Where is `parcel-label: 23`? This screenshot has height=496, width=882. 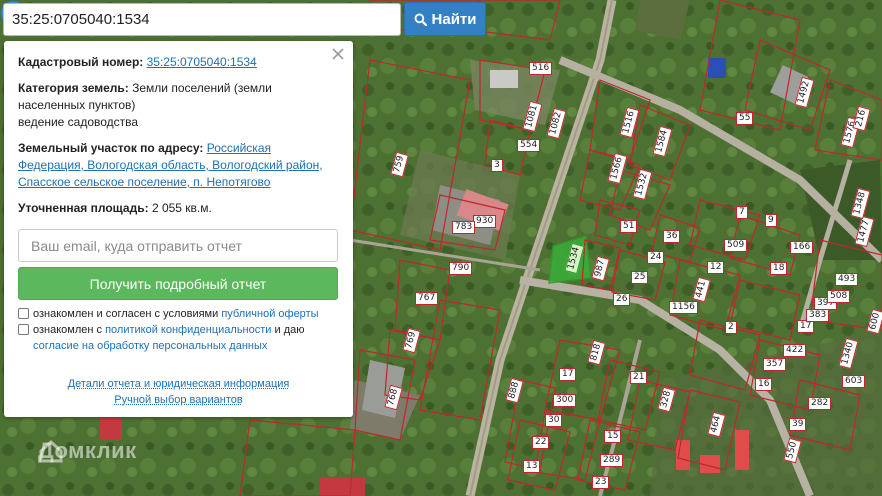
parcel-label: 23 is located at coordinates (601, 482).